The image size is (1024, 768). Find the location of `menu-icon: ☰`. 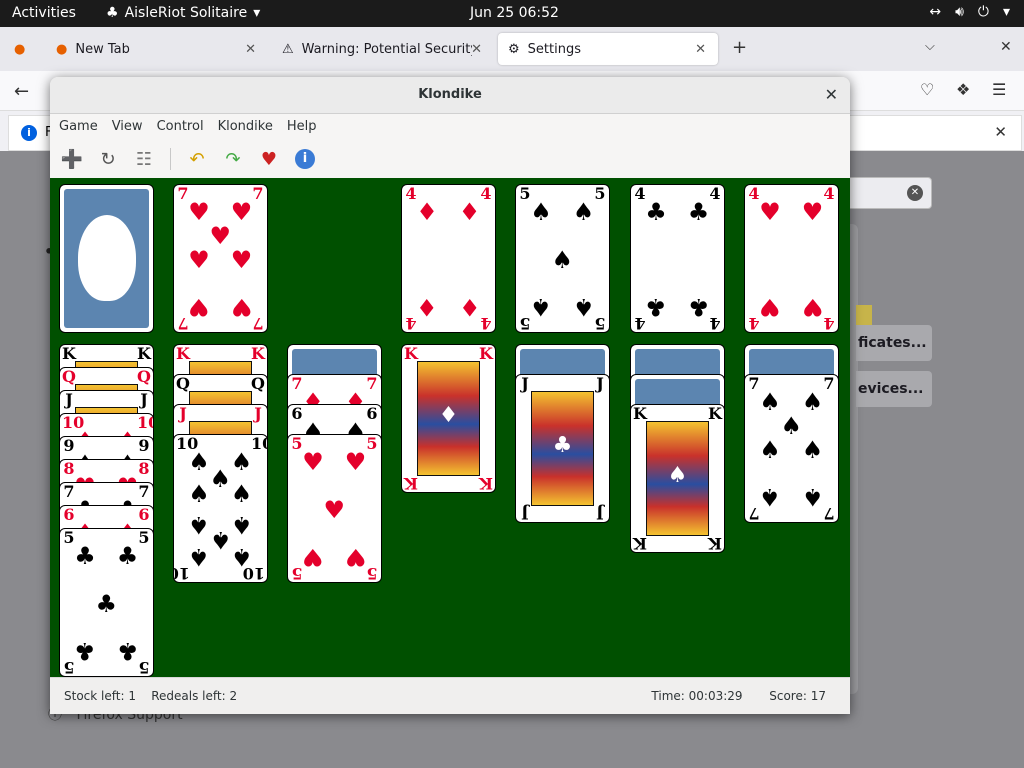

menu-icon: ☰ is located at coordinates (999, 89).